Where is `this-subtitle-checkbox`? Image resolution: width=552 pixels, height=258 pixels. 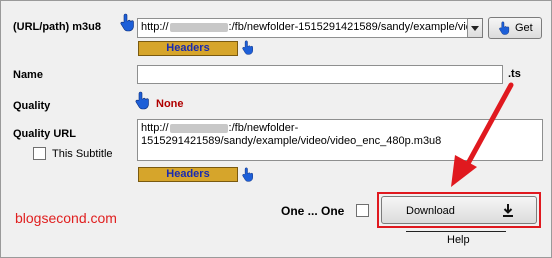
this-subtitle-checkbox is located at coordinates (39, 153).